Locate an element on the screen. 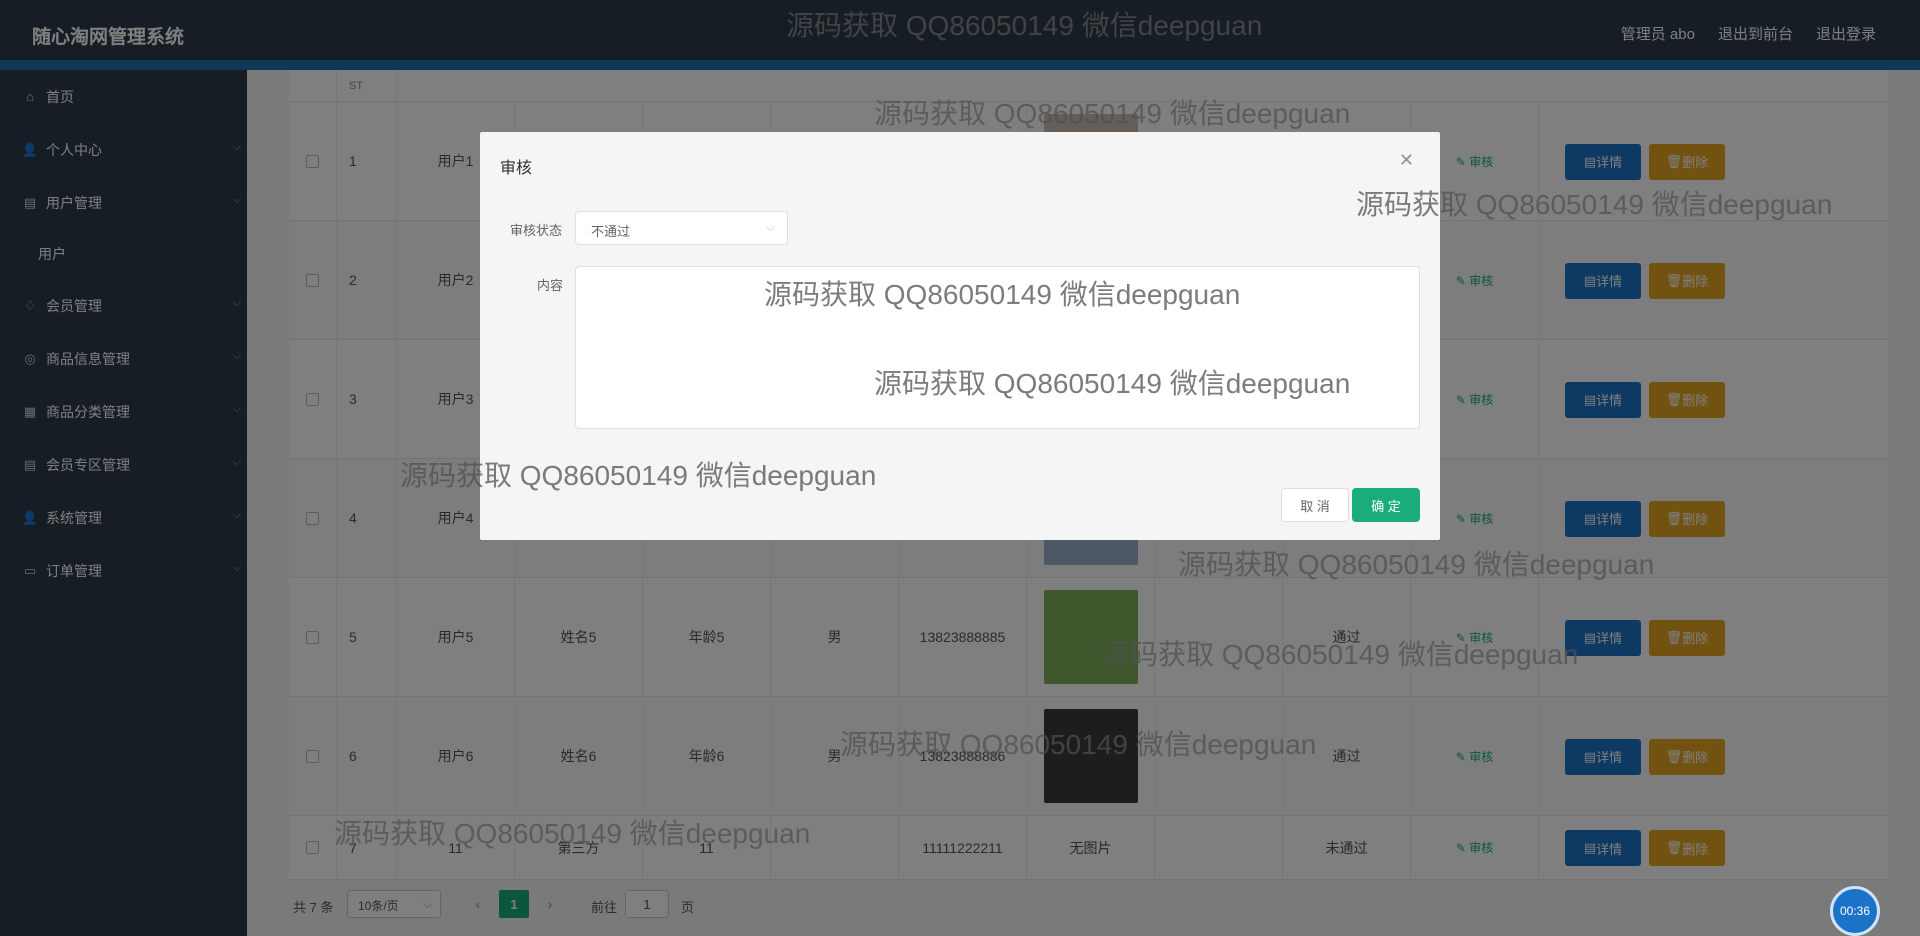  recording-timer: 00:36 is located at coordinates (1855, 911).